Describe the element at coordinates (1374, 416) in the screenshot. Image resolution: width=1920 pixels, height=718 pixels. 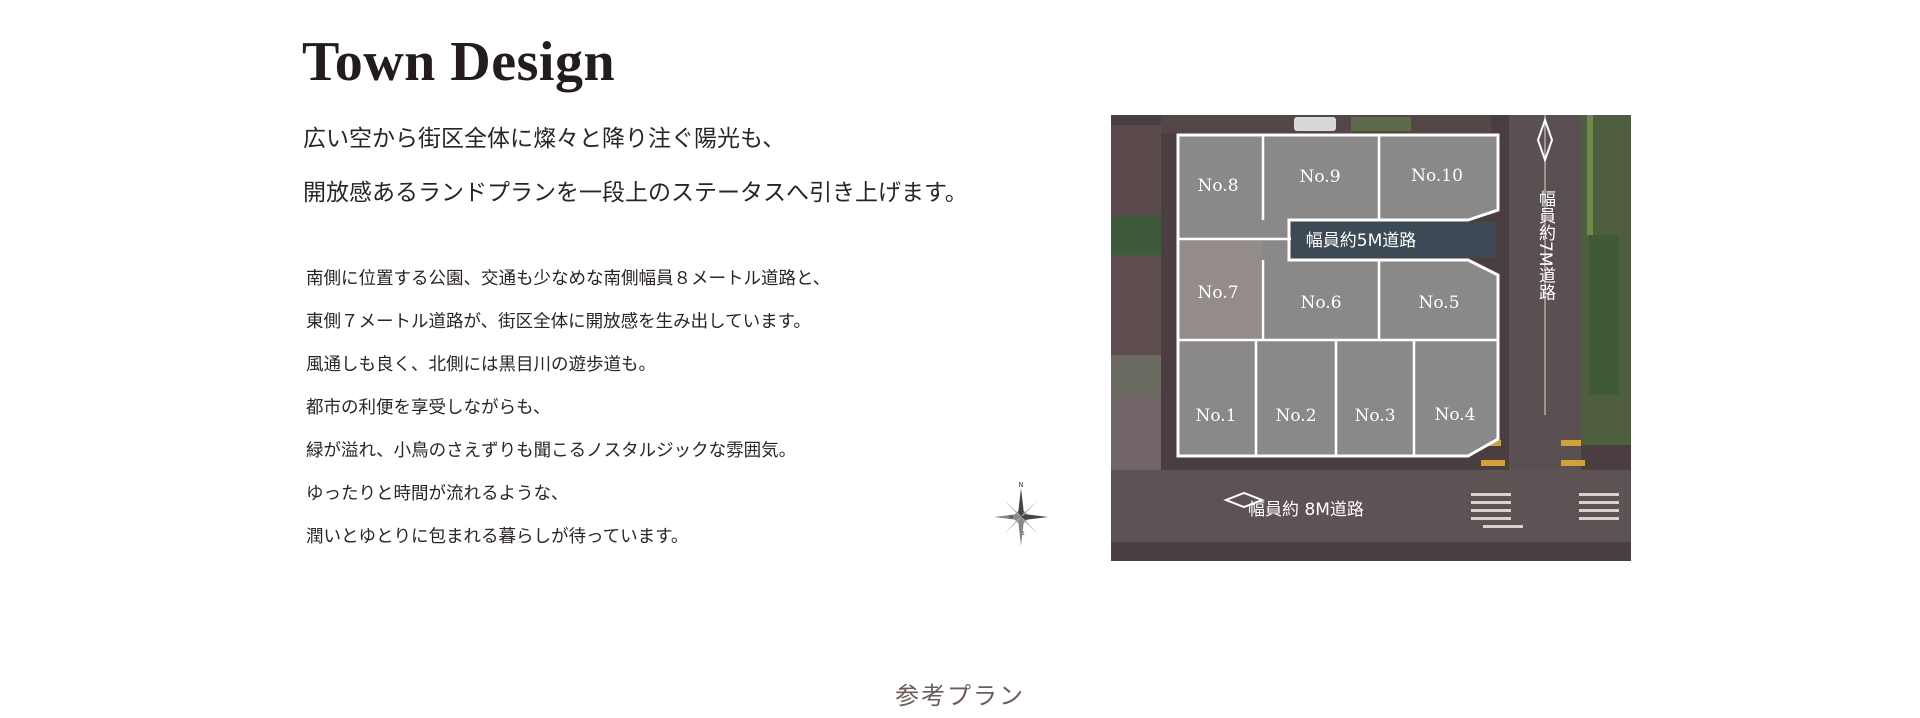
I see `lot-label: No.3` at that location.